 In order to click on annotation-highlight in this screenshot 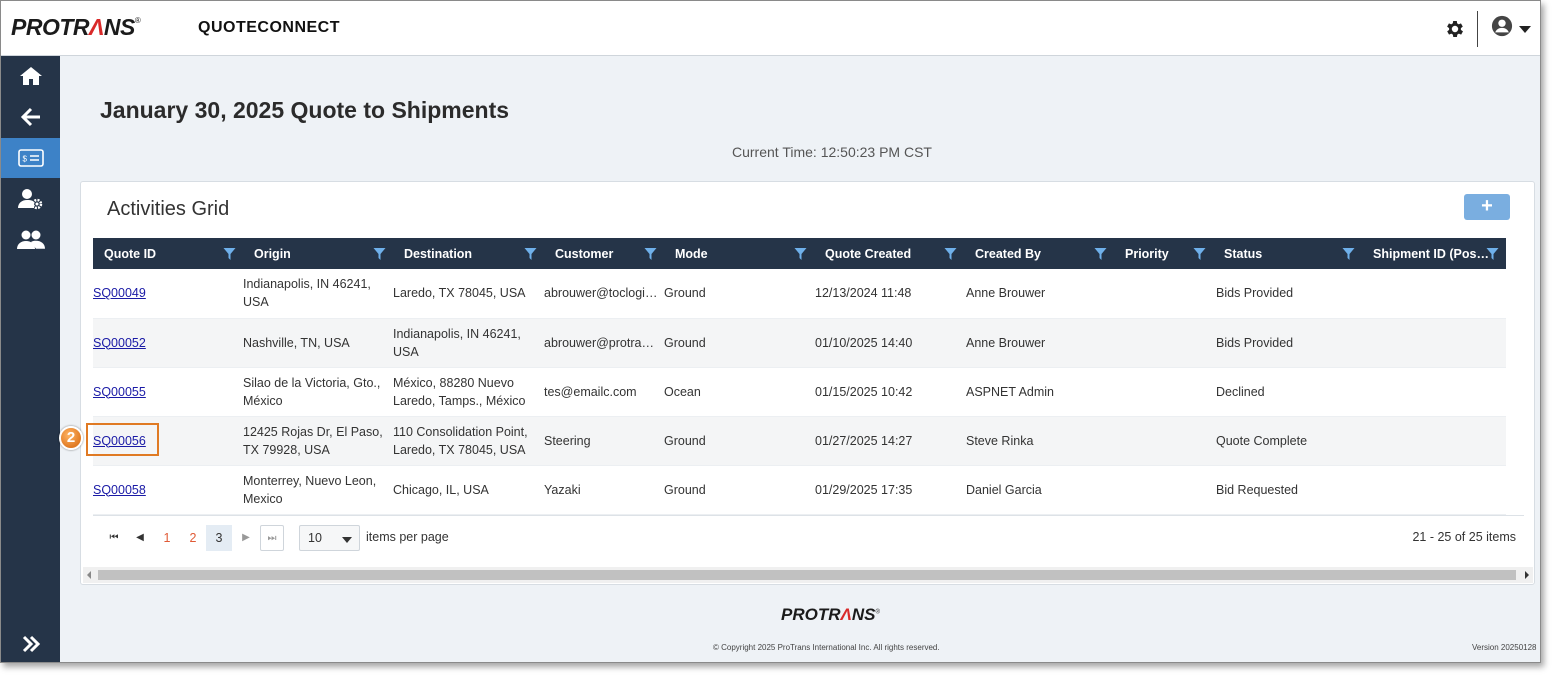, I will do `click(122, 439)`.